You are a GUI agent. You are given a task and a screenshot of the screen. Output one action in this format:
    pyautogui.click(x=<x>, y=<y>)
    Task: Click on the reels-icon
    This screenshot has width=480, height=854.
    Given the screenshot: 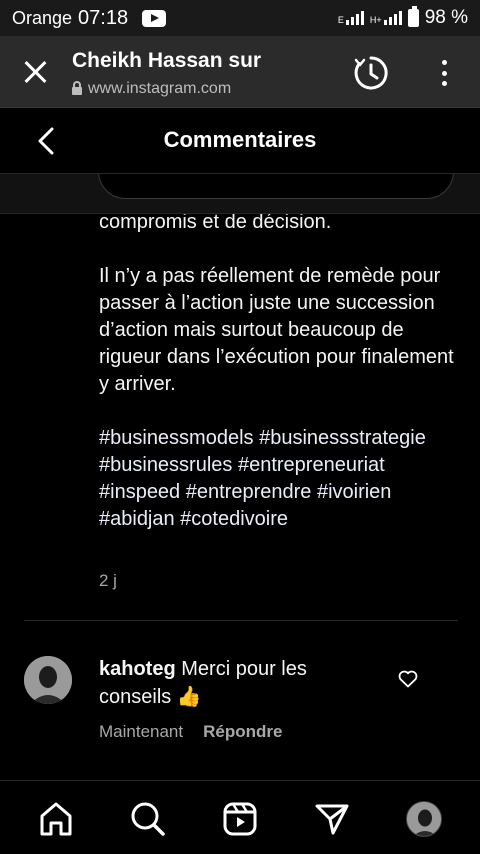 What is the action you would take?
    pyautogui.click(x=240, y=819)
    